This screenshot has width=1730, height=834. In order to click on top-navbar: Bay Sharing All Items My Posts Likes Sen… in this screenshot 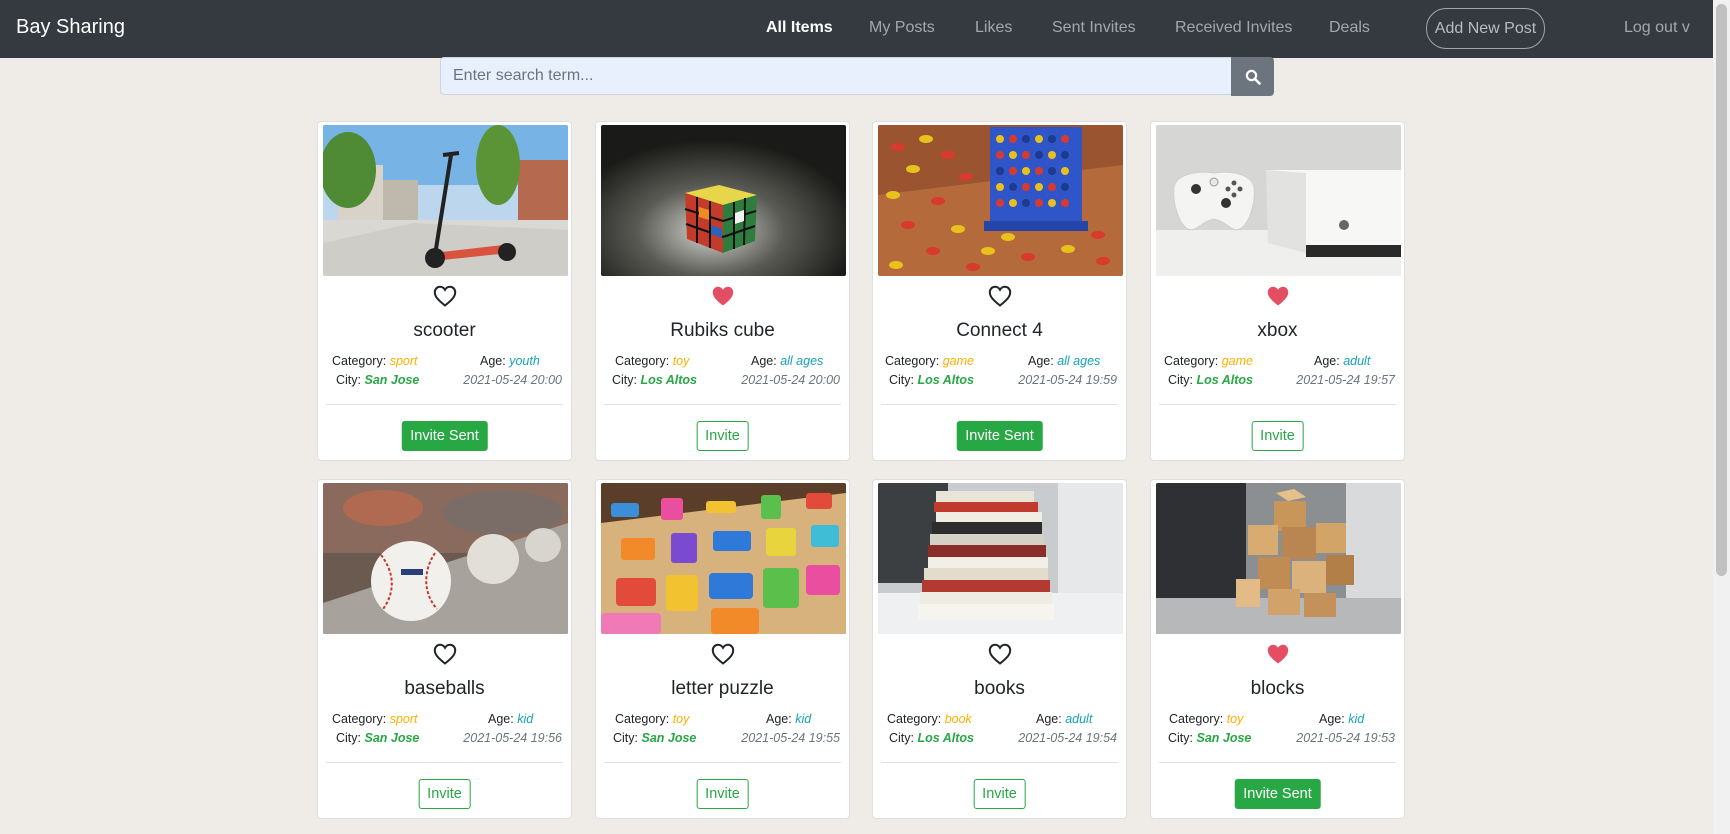, I will do `click(865, 29)`.